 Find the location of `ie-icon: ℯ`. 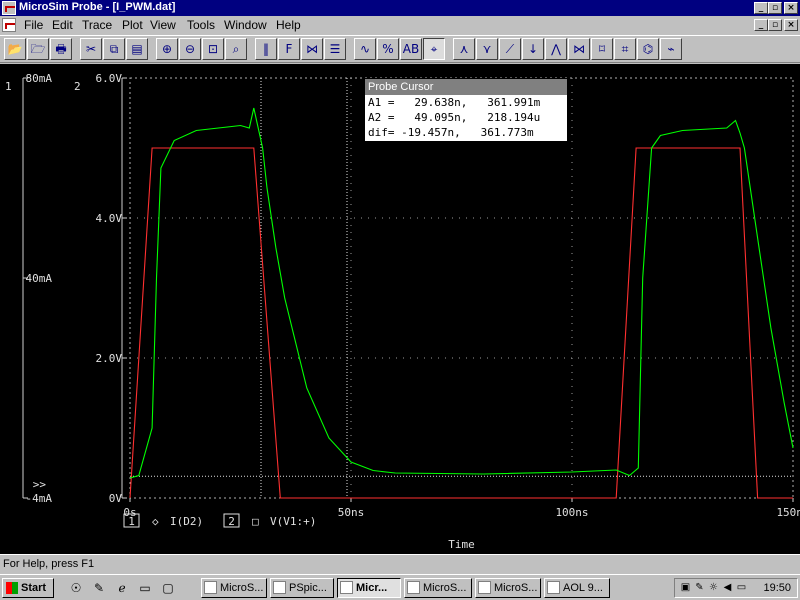

ie-icon: ℯ is located at coordinates (122, 588).